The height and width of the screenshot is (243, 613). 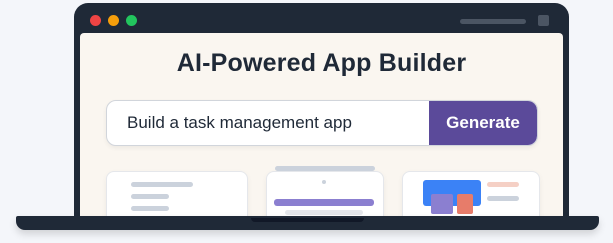 I want to click on address-bar-placeholder, so click(x=493, y=21).